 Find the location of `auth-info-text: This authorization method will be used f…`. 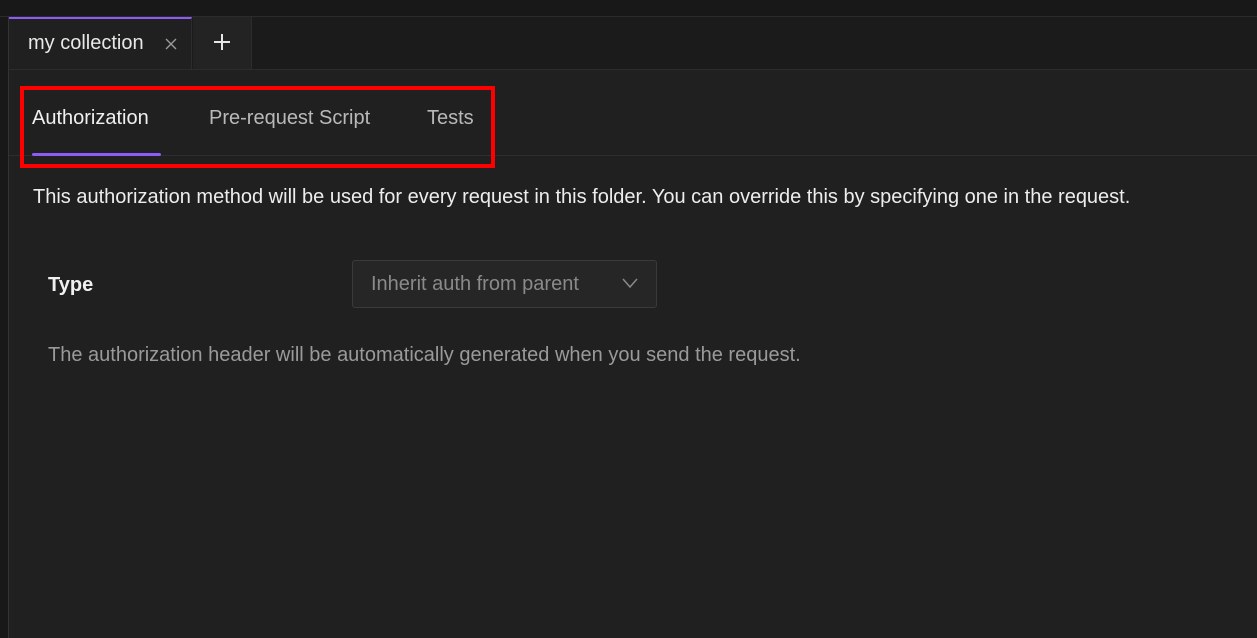

auth-info-text: This authorization method will be used f… is located at coordinates (582, 197).